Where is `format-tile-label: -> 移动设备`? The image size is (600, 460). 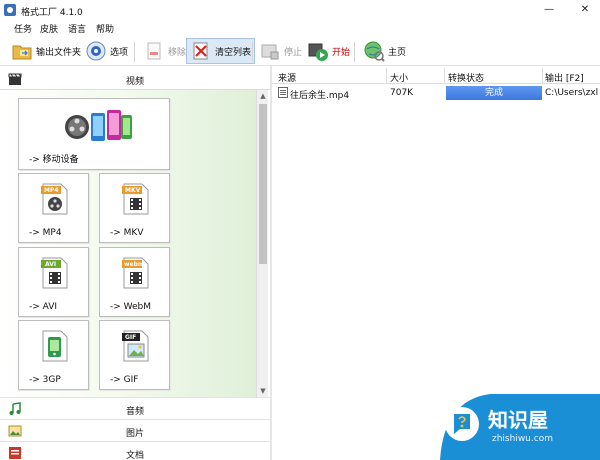
format-tile-label: -> 移动设备 is located at coordinates (54, 160).